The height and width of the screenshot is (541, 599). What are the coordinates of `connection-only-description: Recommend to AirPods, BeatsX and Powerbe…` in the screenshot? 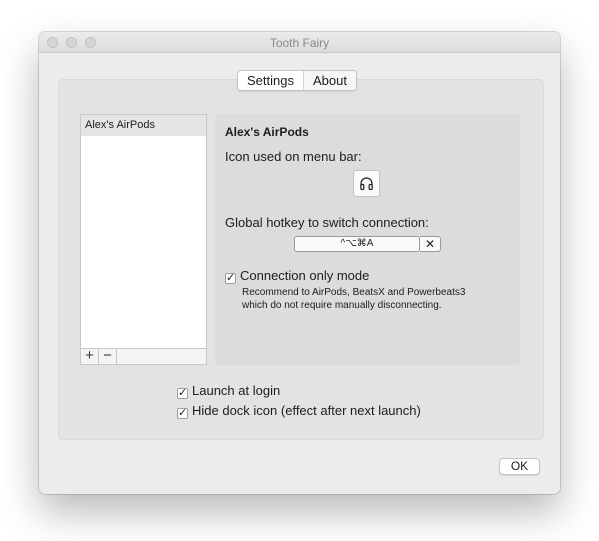 It's located at (353, 299).